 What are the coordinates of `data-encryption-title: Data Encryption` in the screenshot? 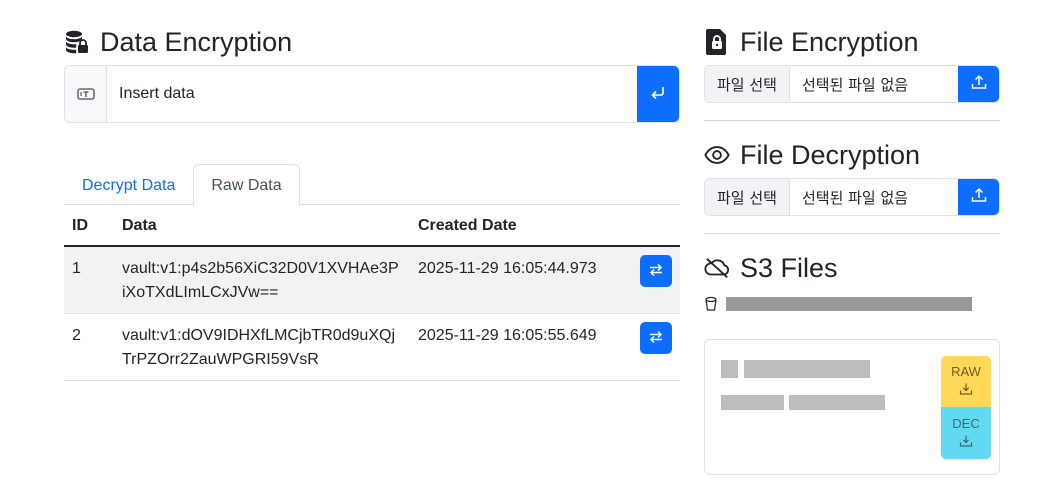 It's located at (196, 41).